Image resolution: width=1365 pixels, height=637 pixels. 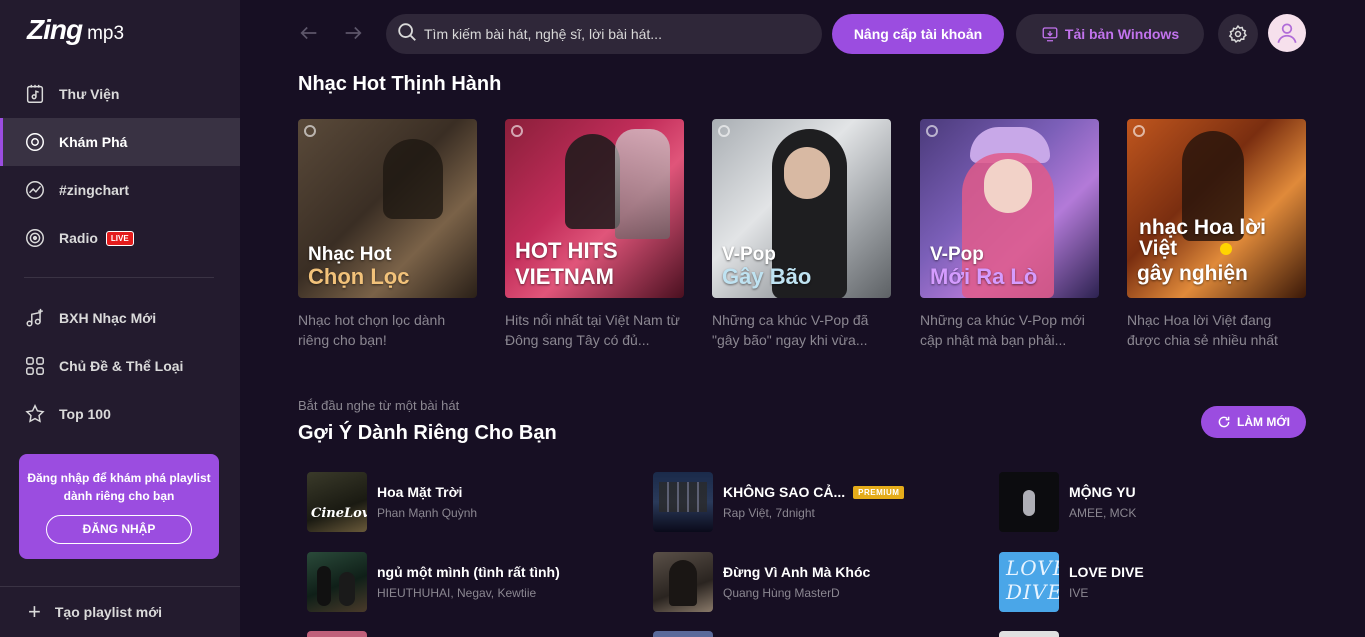 What do you see at coordinates (1032, 580) in the screenshot?
I see `love-dive-lettering: LOVEDIVE` at bounding box center [1032, 580].